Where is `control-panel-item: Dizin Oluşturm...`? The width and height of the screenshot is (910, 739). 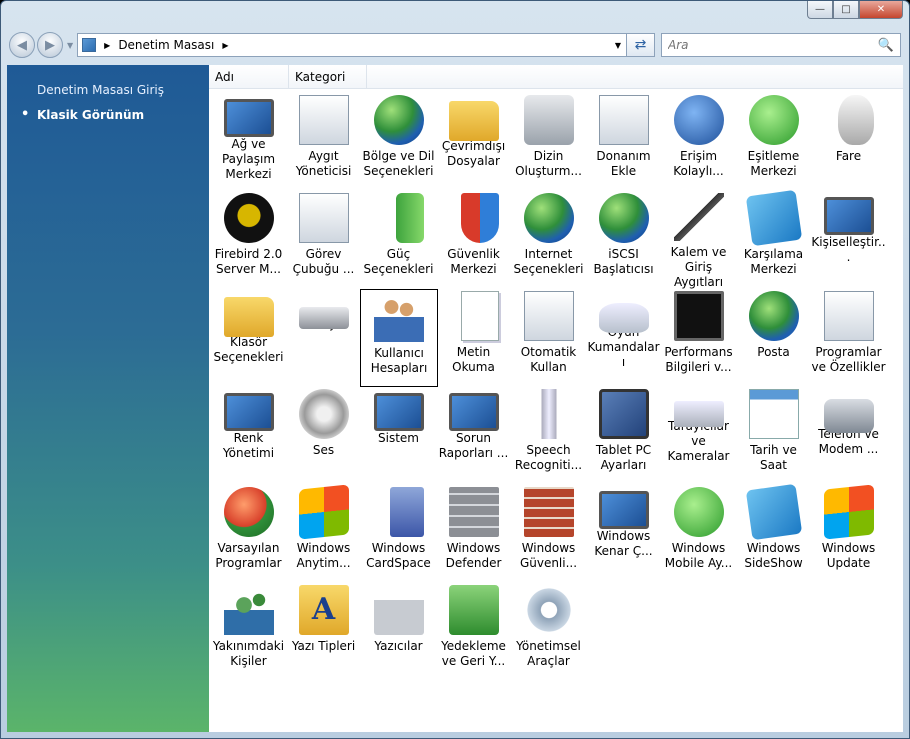
control-panel-item: Dizin Oluşturm... is located at coordinates (548, 142).